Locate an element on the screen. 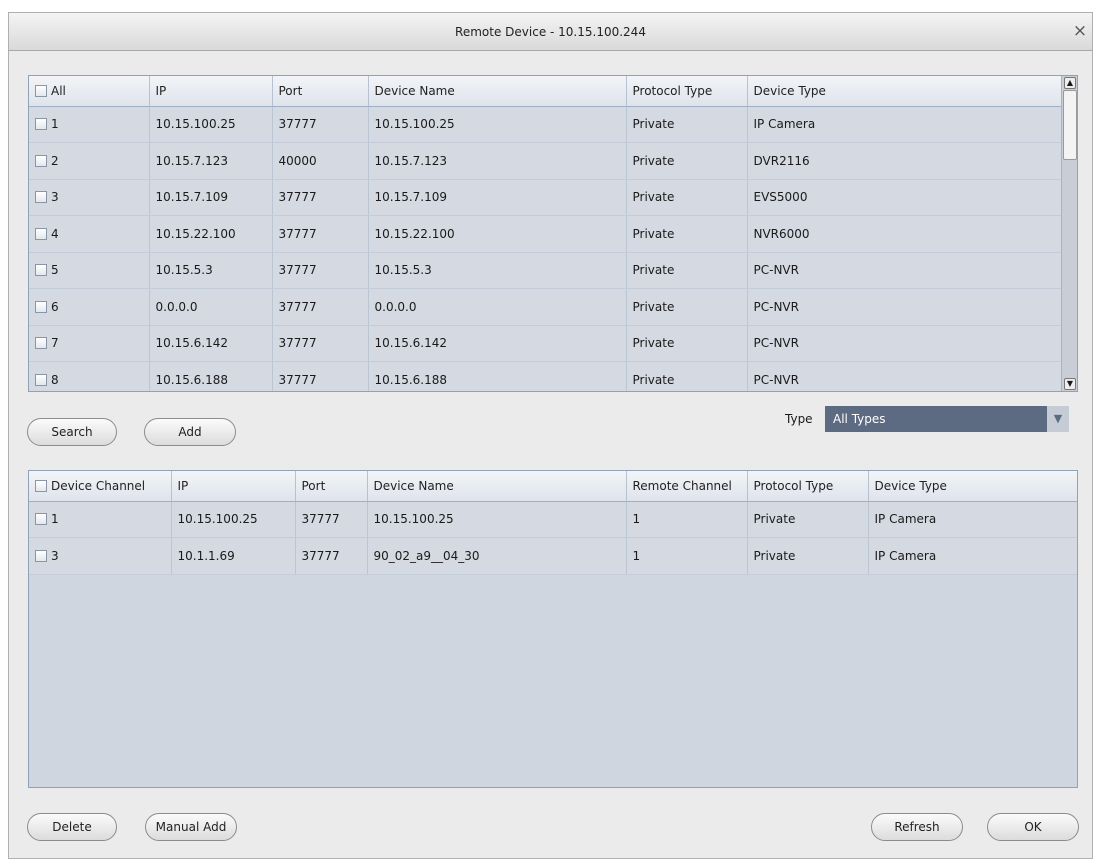  cell-text: 4 is located at coordinates (55, 233).